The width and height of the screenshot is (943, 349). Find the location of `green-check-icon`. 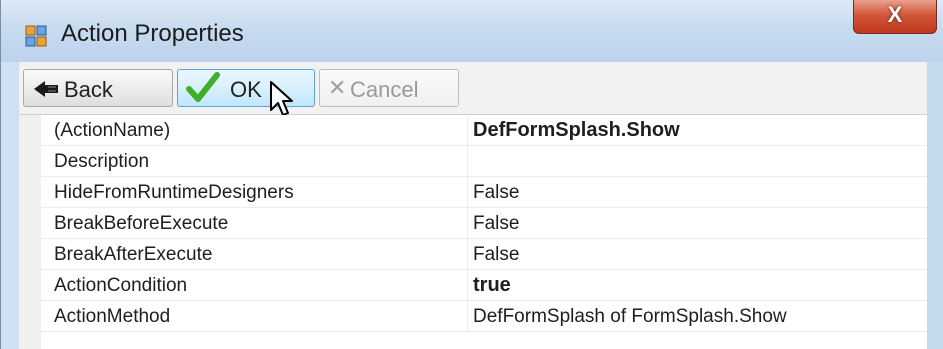

green-check-icon is located at coordinates (203, 87).